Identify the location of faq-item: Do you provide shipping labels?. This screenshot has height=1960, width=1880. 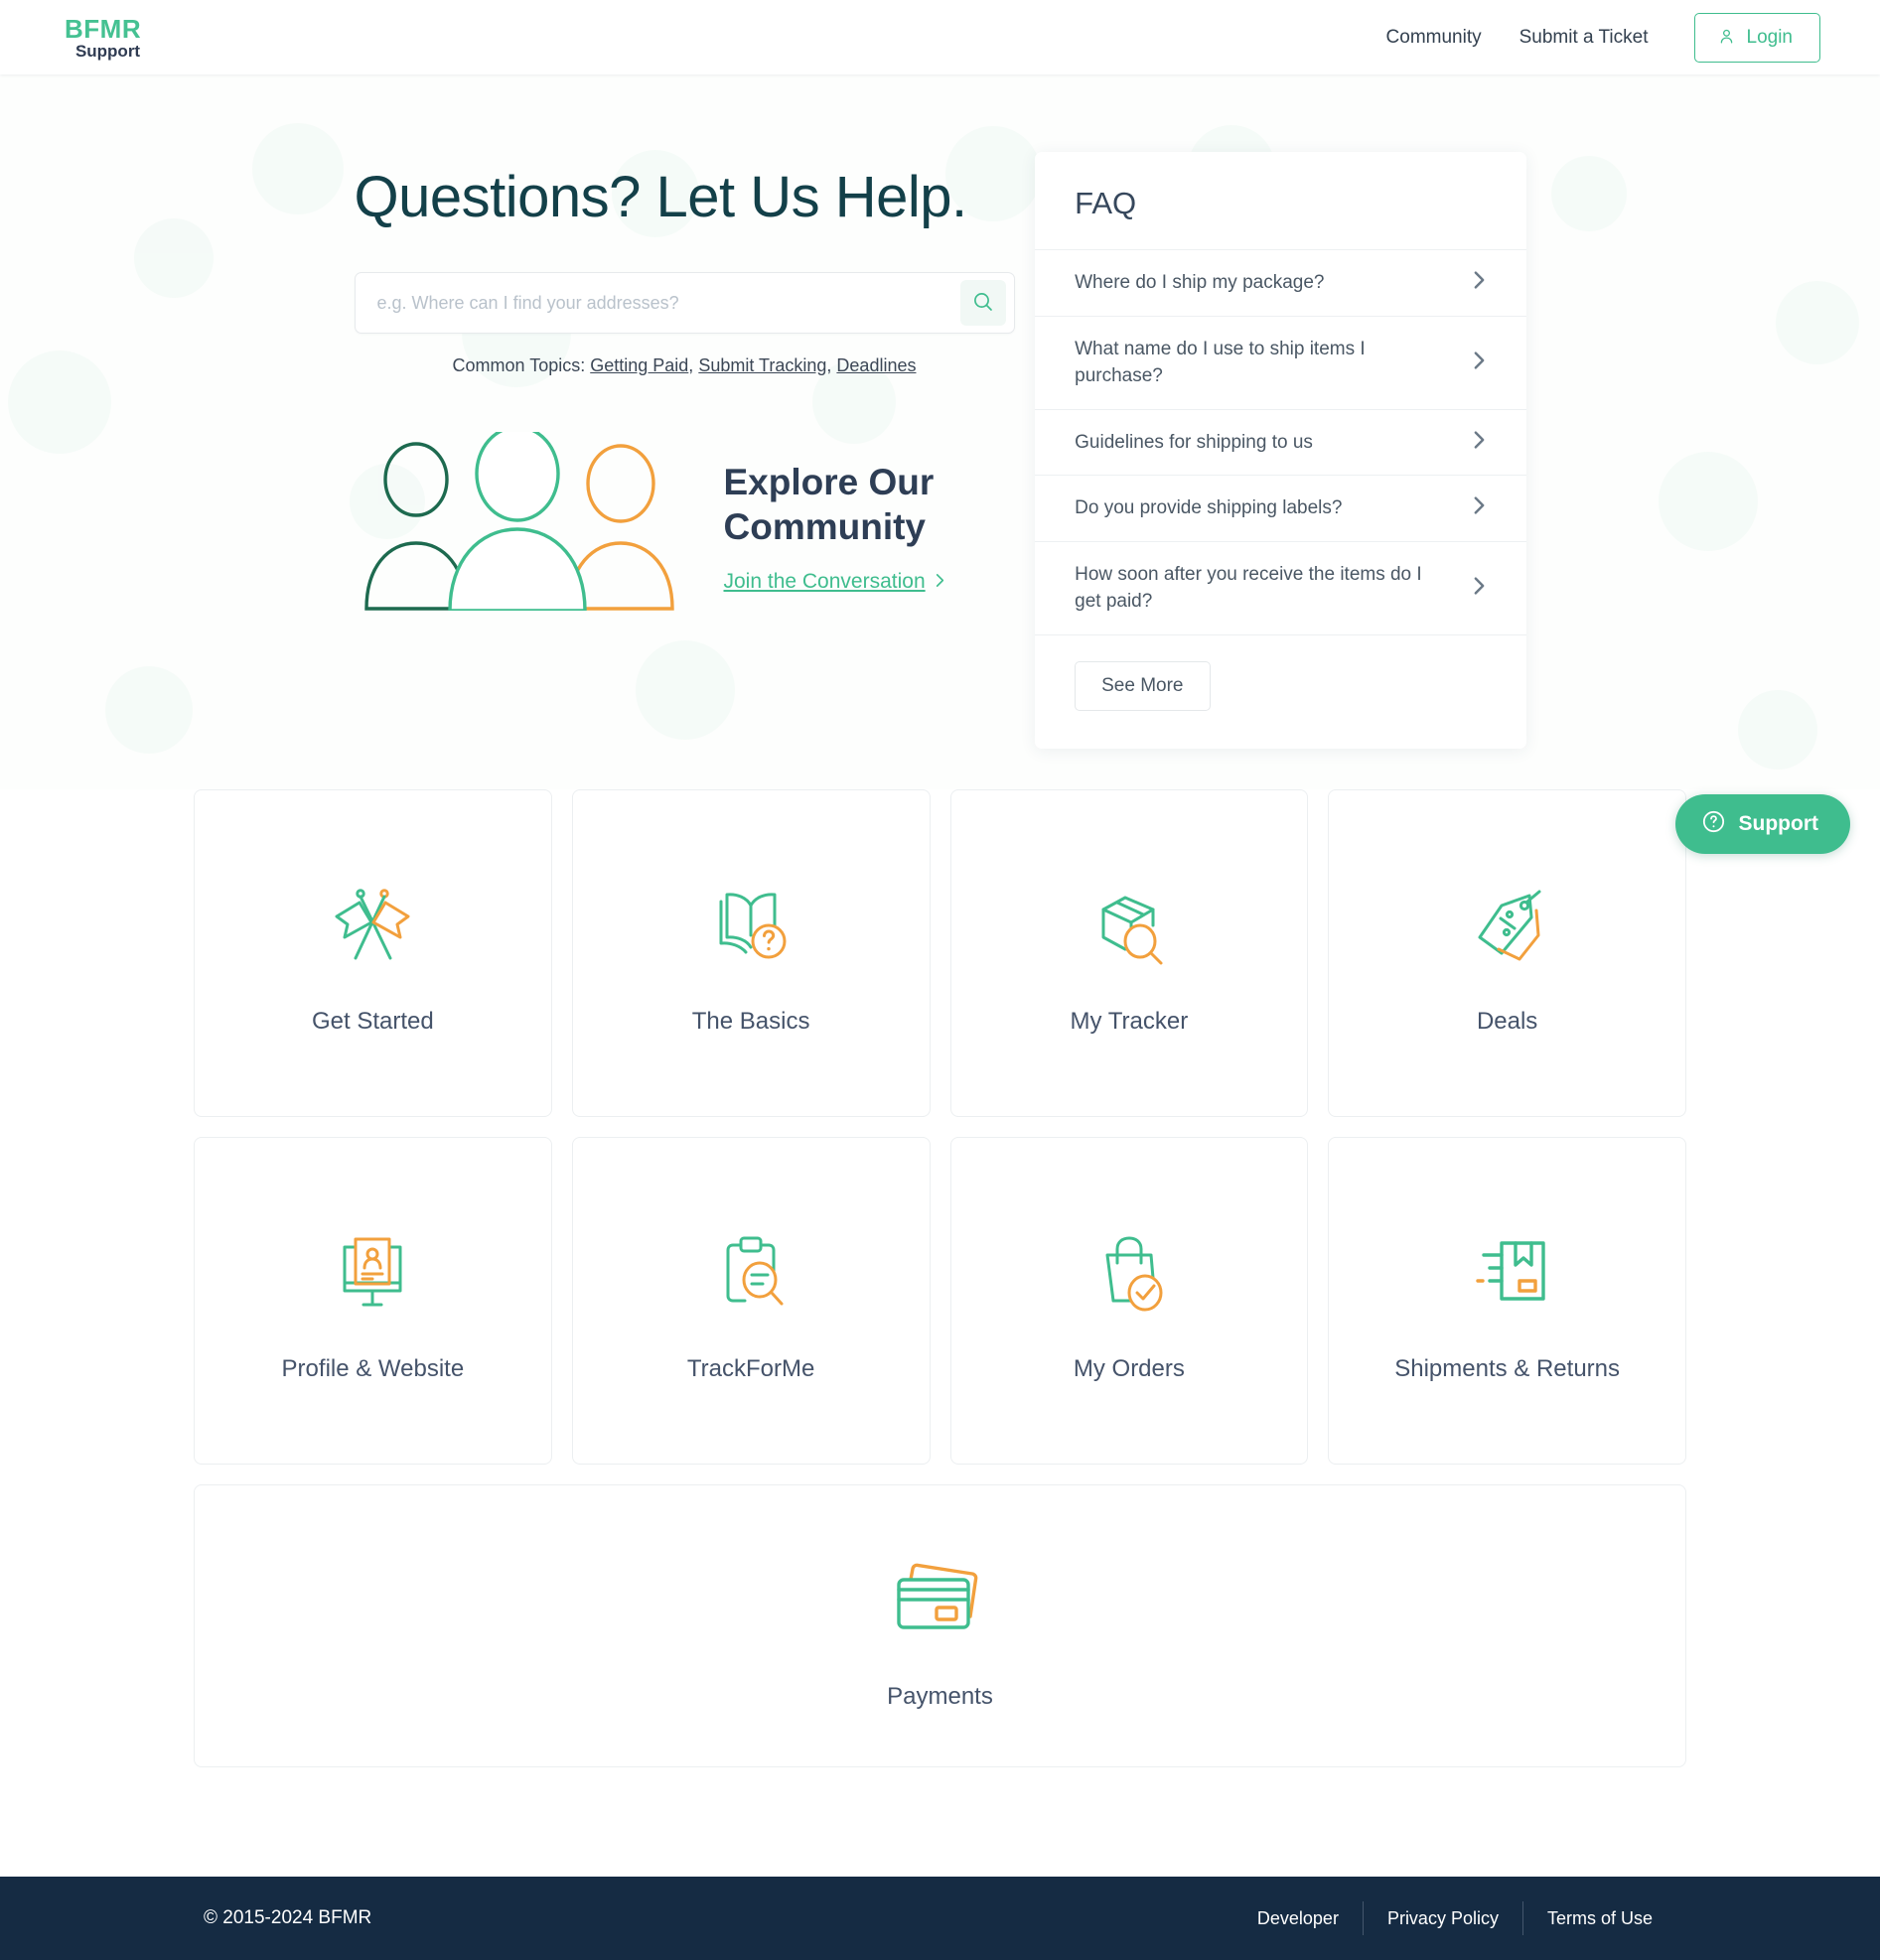
(1280, 509).